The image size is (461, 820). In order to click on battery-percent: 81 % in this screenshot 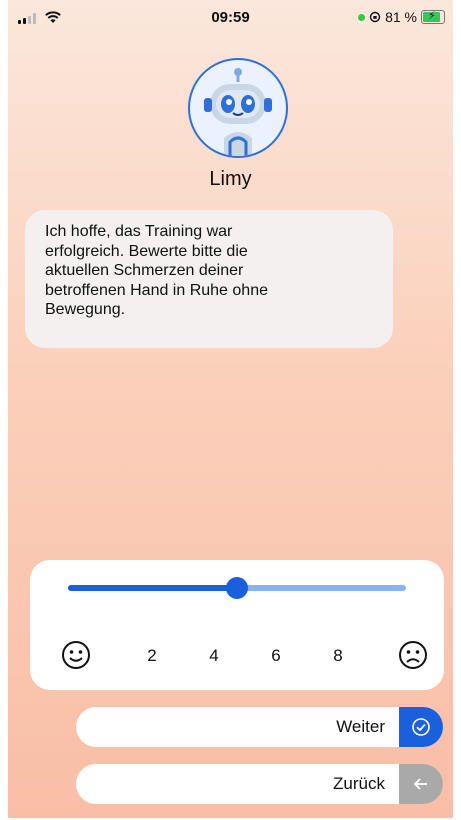, I will do `click(401, 17)`.